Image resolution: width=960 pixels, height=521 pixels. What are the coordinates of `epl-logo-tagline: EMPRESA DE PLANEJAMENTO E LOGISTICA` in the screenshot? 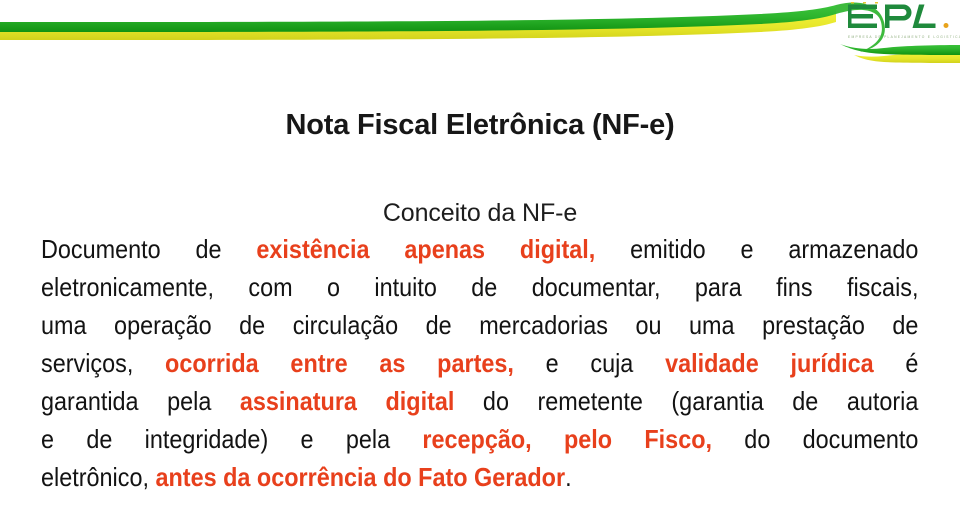 It's located at (904, 37).